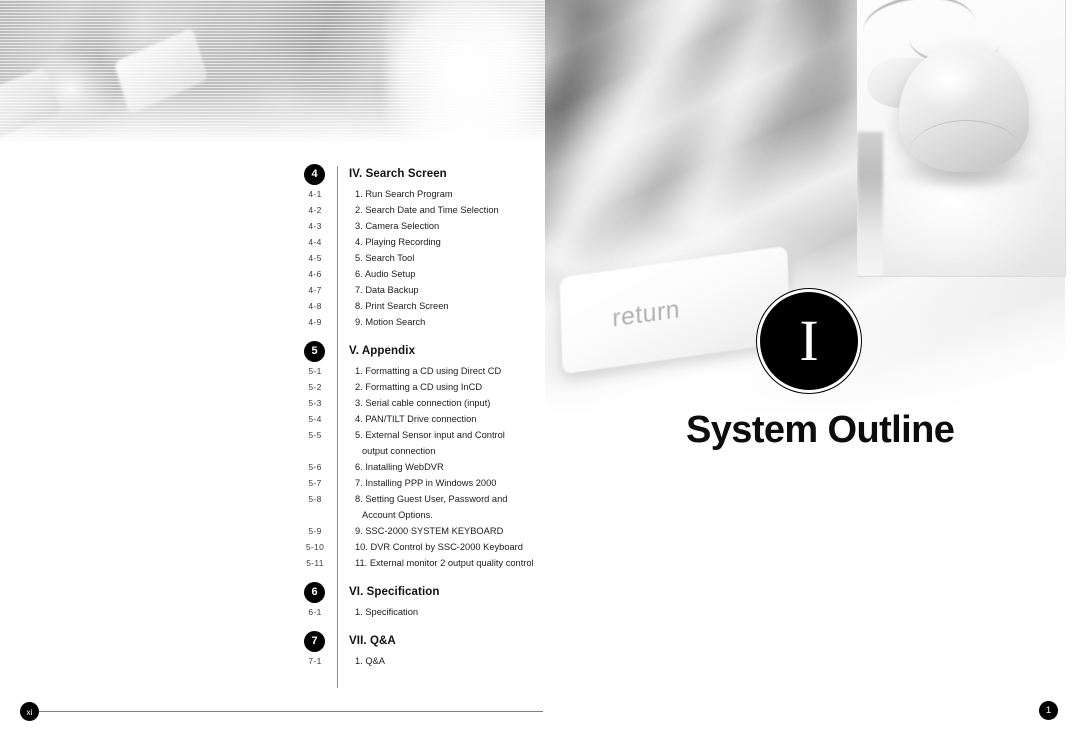 The width and height of the screenshot is (1080, 739). Describe the element at coordinates (394, 592) in the screenshot. I see `section-title: VI. Specification` at that location.